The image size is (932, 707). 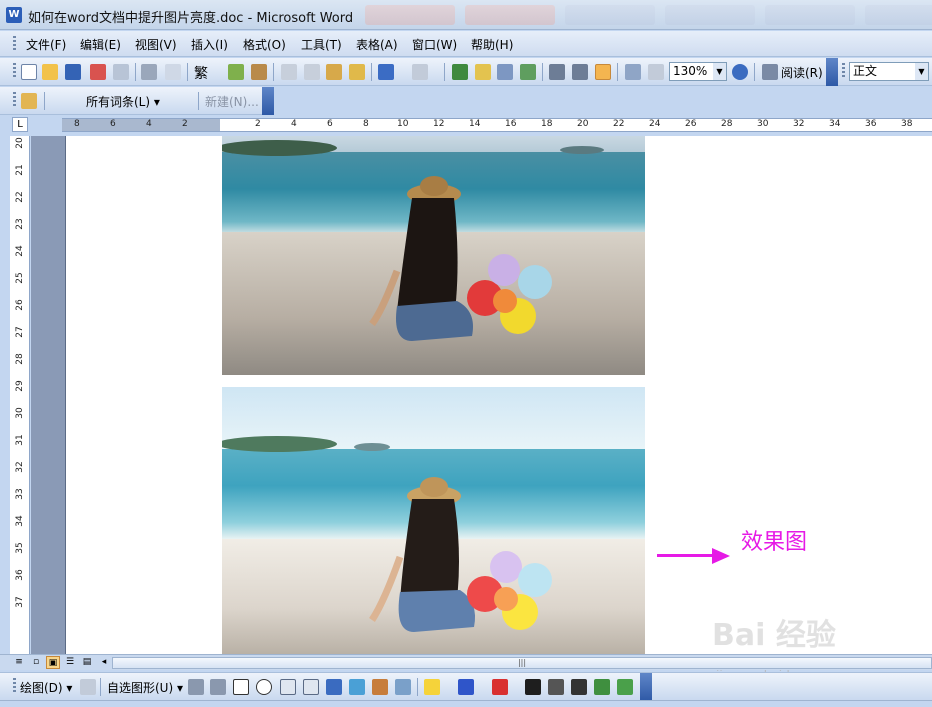 What do you see at coordinates (53, 662) in the screenshot?
I see `print-view-icon: ▣` at bounding box center [53, 662].